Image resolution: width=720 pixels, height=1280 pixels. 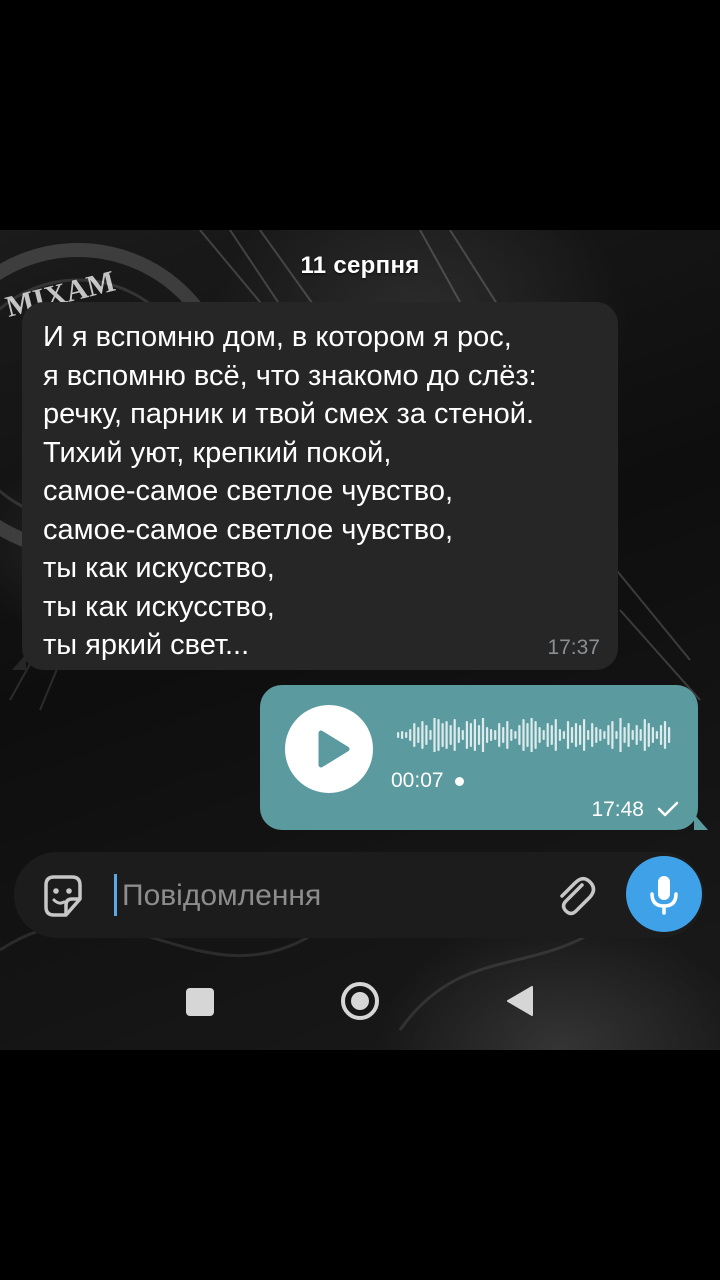 What do you see at coordinates (417, 780) in the screenshot?
I see `voice-duration: 00:07` at bounding box center [417, 780].